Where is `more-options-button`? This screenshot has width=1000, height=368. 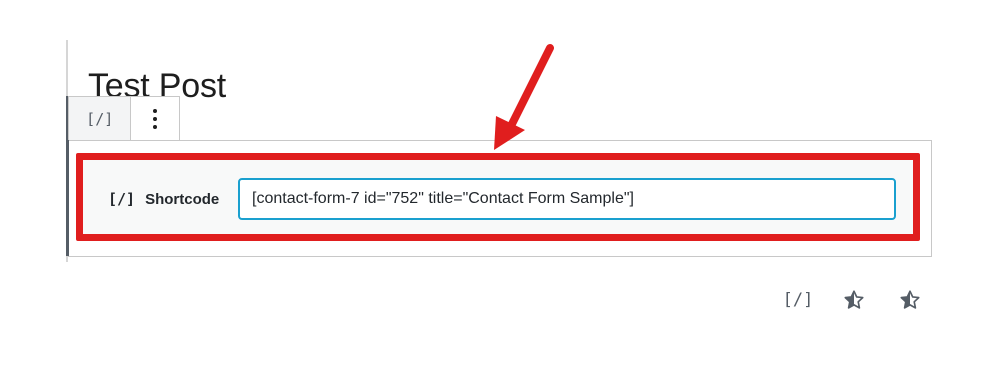 more-options-button is located at coordinates (155, 118).